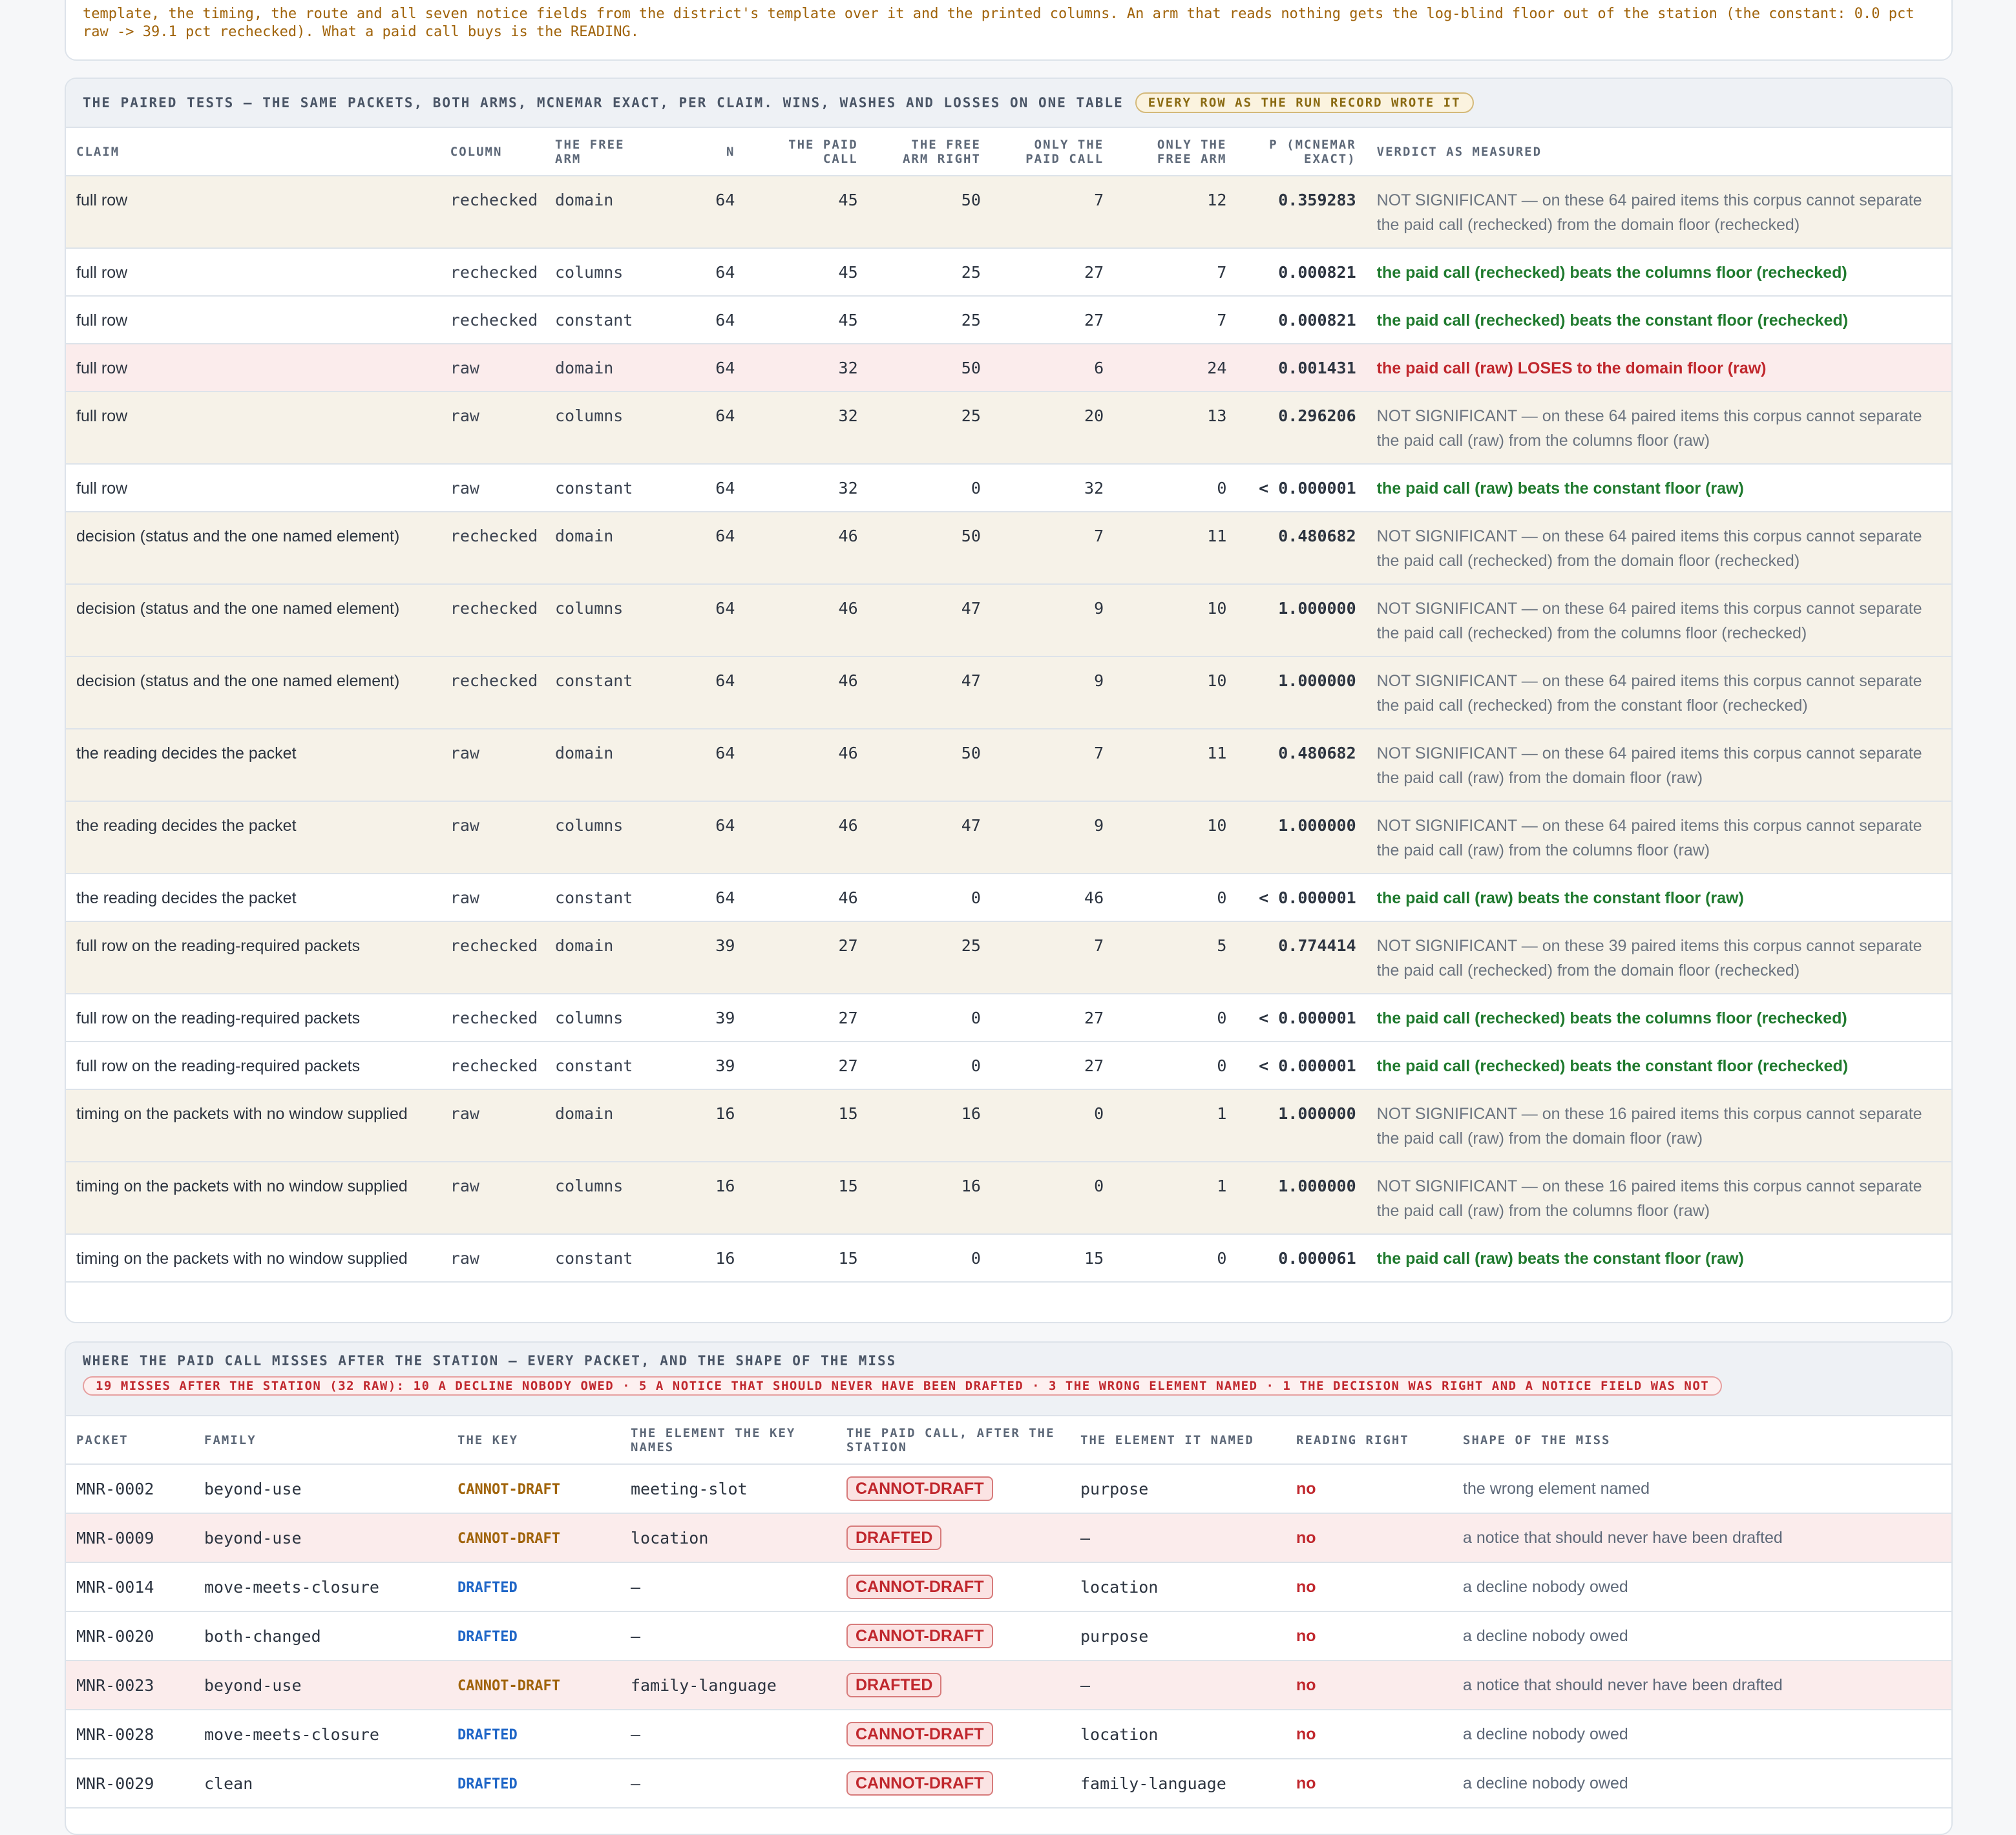 The width and height of the screenshot is (2016, 1835). Describe the element at coordinates (1176, 957) in the screenshot. I see `only-free-cell: 5` at that location.